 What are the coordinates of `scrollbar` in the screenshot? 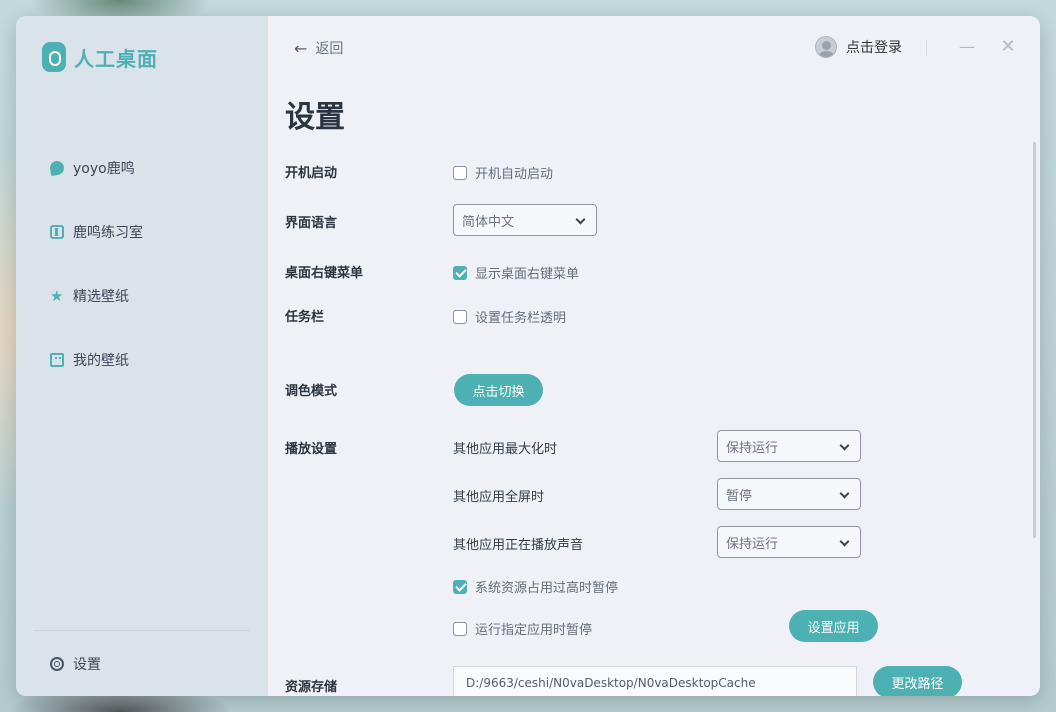 It's located at (1034, 340).